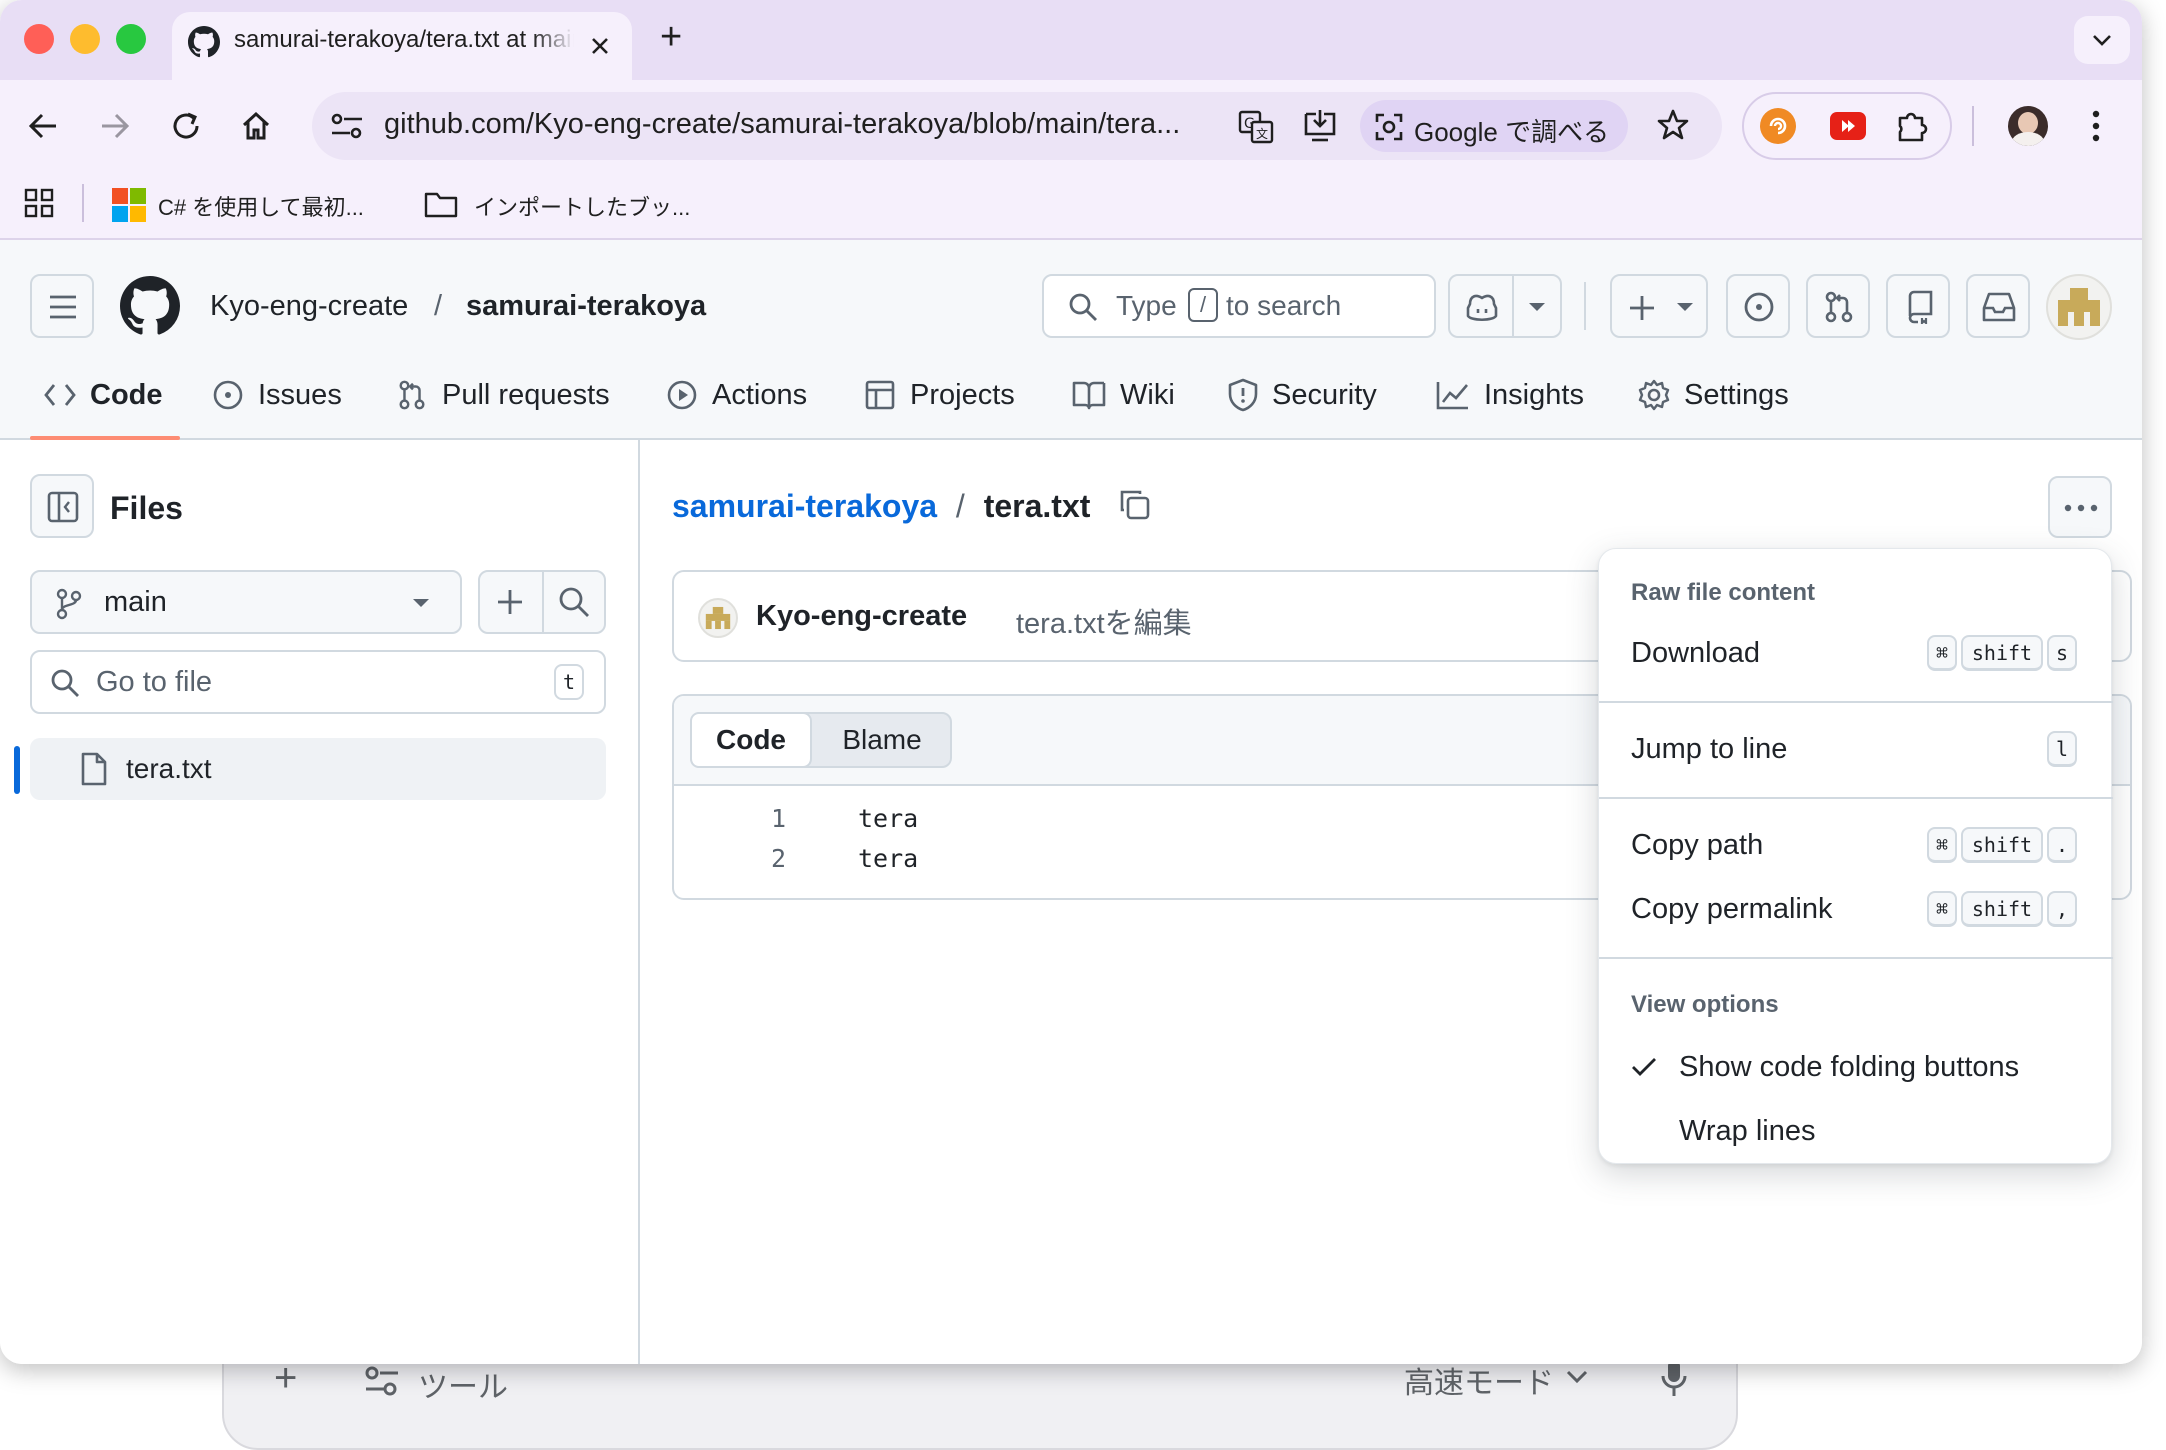  I want to click on repositories-shortcut-button, so click(1918, 306).